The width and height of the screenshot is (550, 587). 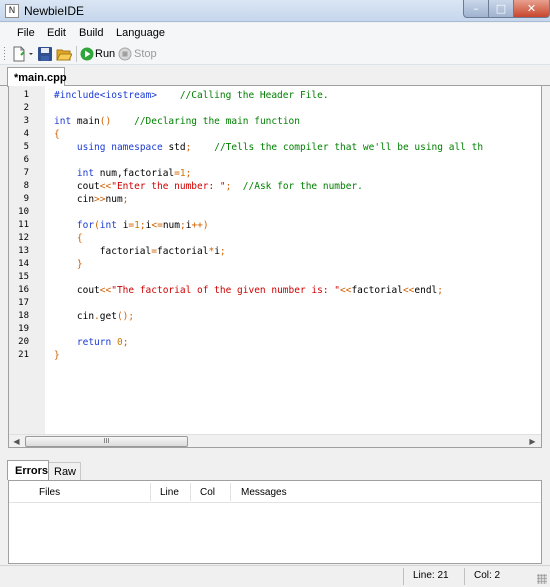 What do you see at coordinates (56, 33) in the screenshot?
I see `menu-edit: Edit` at bounding box center [56, 33].